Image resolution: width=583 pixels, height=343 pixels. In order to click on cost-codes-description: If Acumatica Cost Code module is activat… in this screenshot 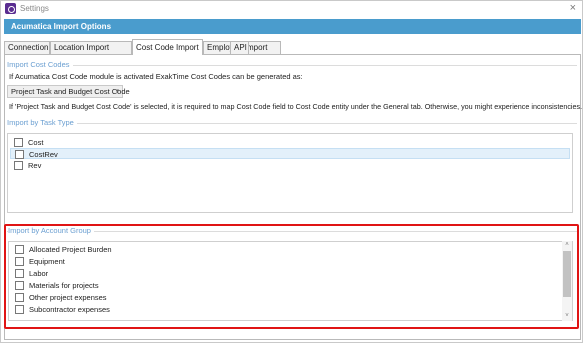, I will do `click(156, 76)`.